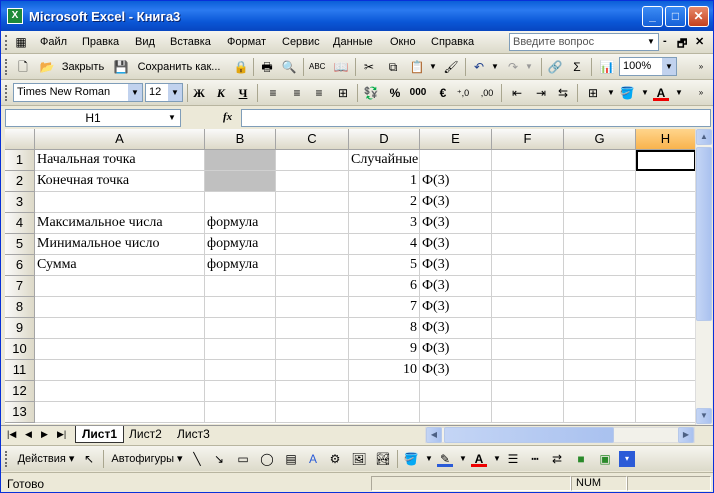  I want to click on format-painter-icon: 🖌, so click(451, 67).